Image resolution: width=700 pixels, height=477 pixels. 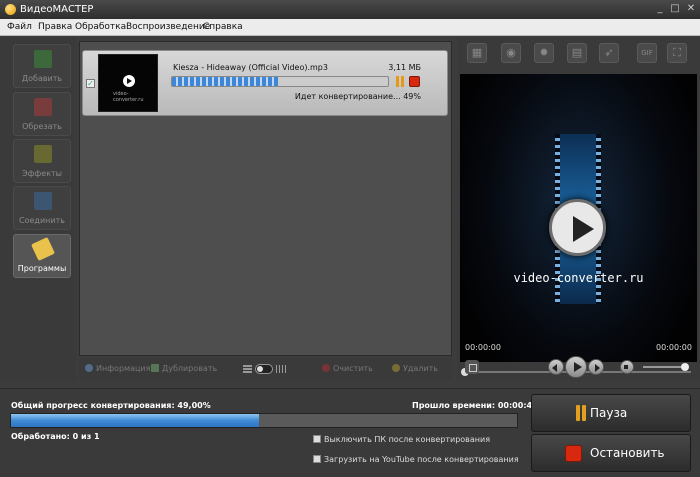 What do you see at coordinates (414, 81) in the screenshot?
I see `stop-file-button` at bounding box center [414, 81].